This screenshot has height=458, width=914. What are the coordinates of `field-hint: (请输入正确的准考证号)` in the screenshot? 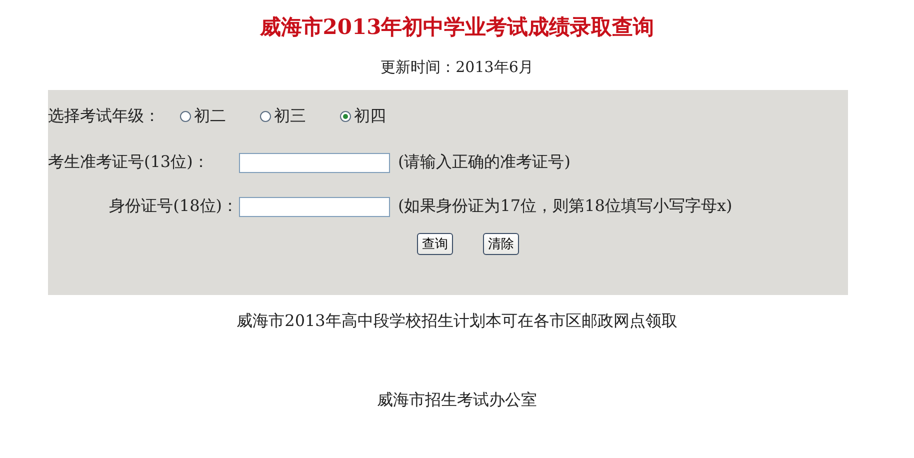 It's located at (485, 162).